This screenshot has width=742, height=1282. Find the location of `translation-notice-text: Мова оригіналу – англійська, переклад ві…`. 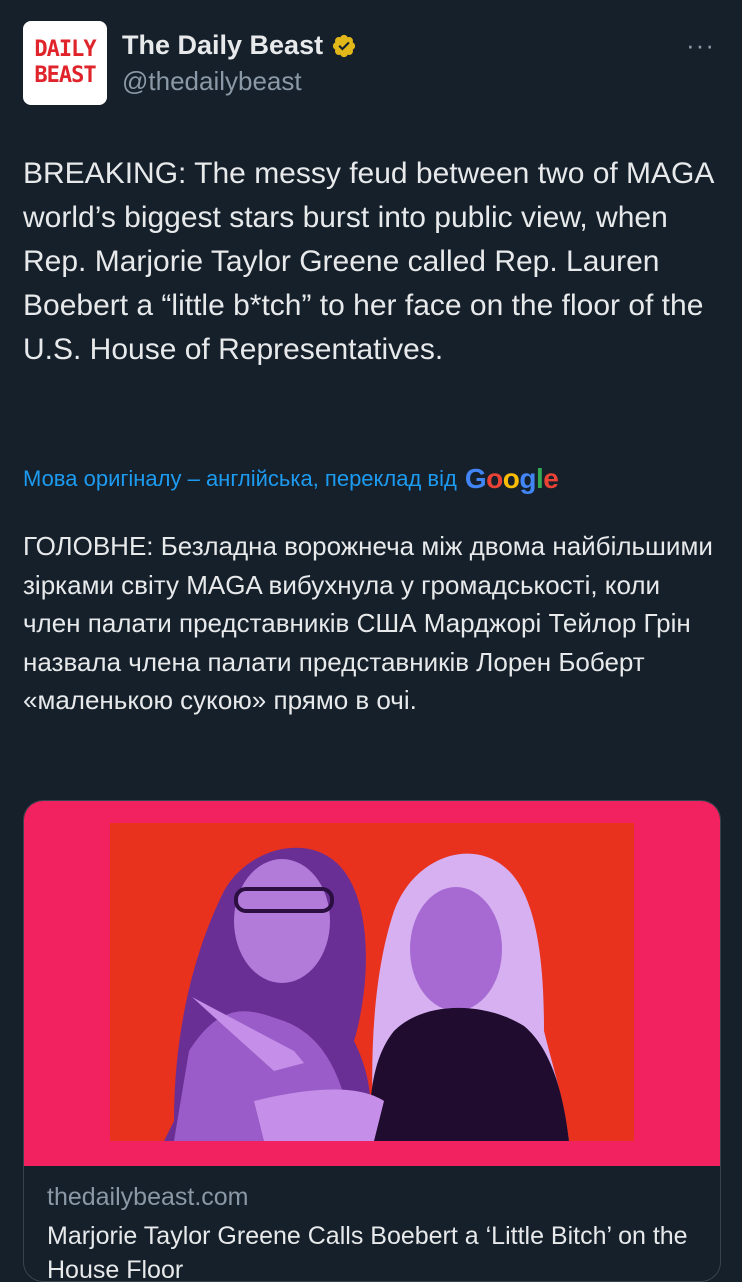

translation-notice-text: Мова оригіналу – англійська, переклад ві… is located at coordinates (240, 479).